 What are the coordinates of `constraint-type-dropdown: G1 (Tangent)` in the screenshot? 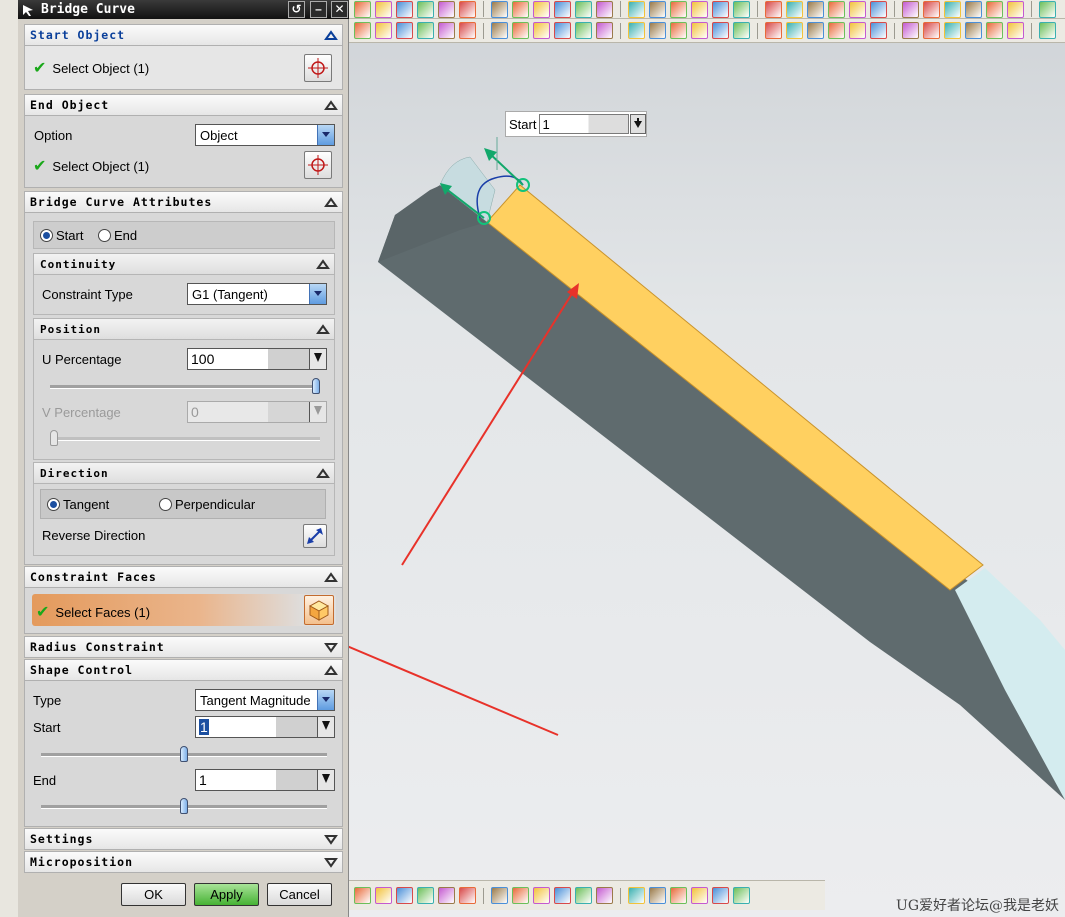 It's located at (257, 294).